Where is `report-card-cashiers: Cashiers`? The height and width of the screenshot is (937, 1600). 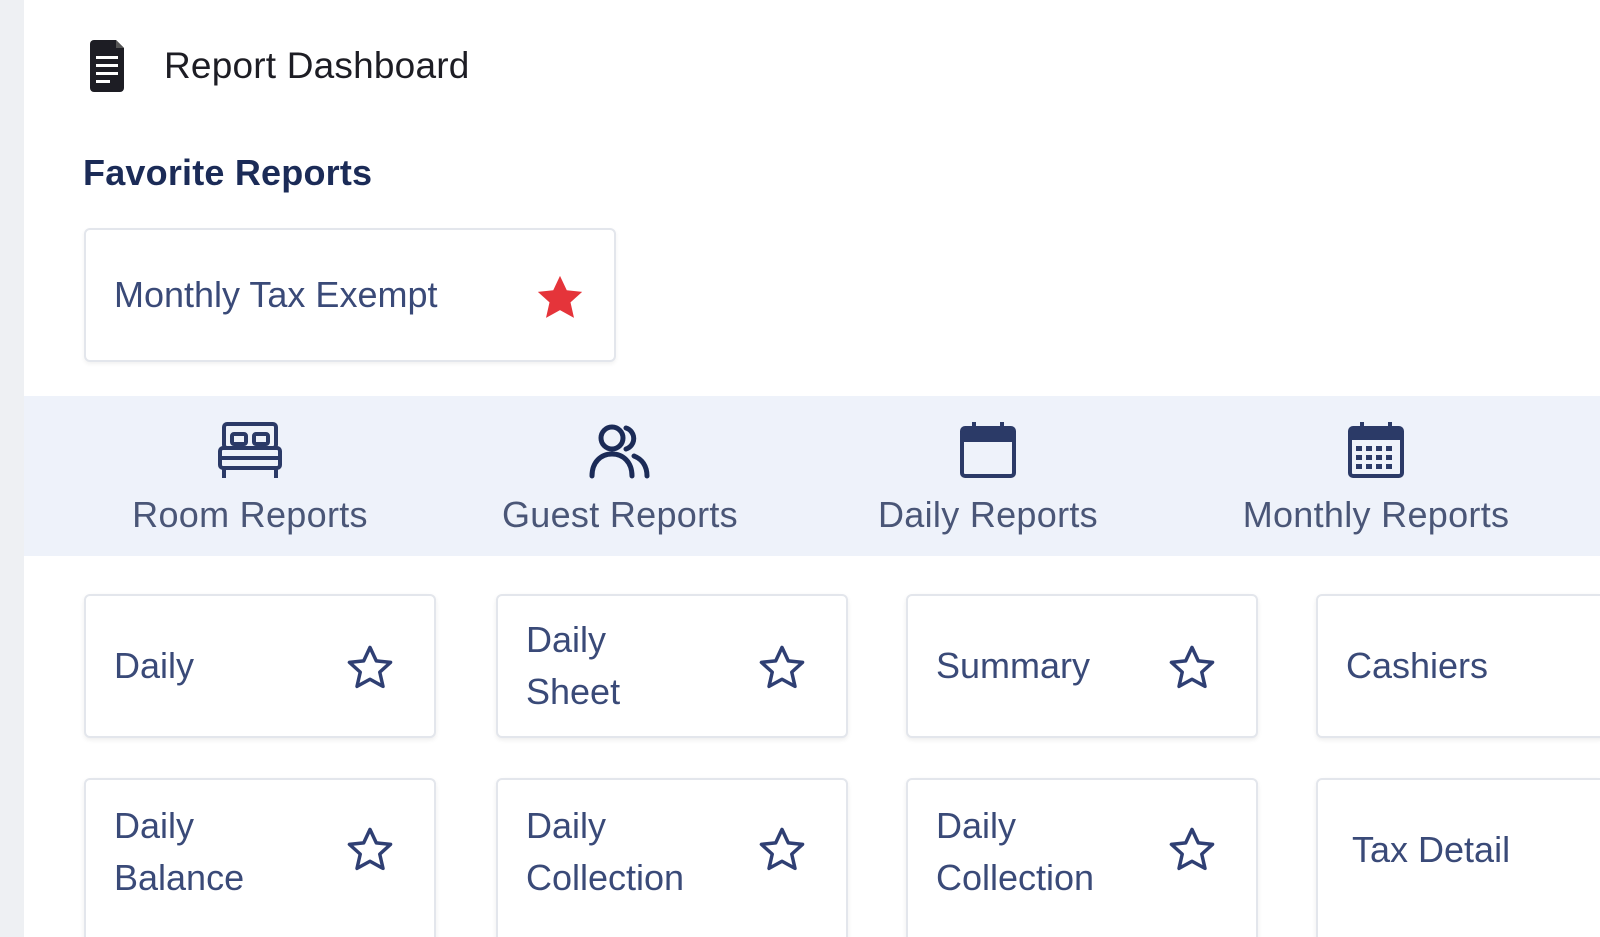 report-card-cashiers: Cashiers is located at coordinates (1458, 666).